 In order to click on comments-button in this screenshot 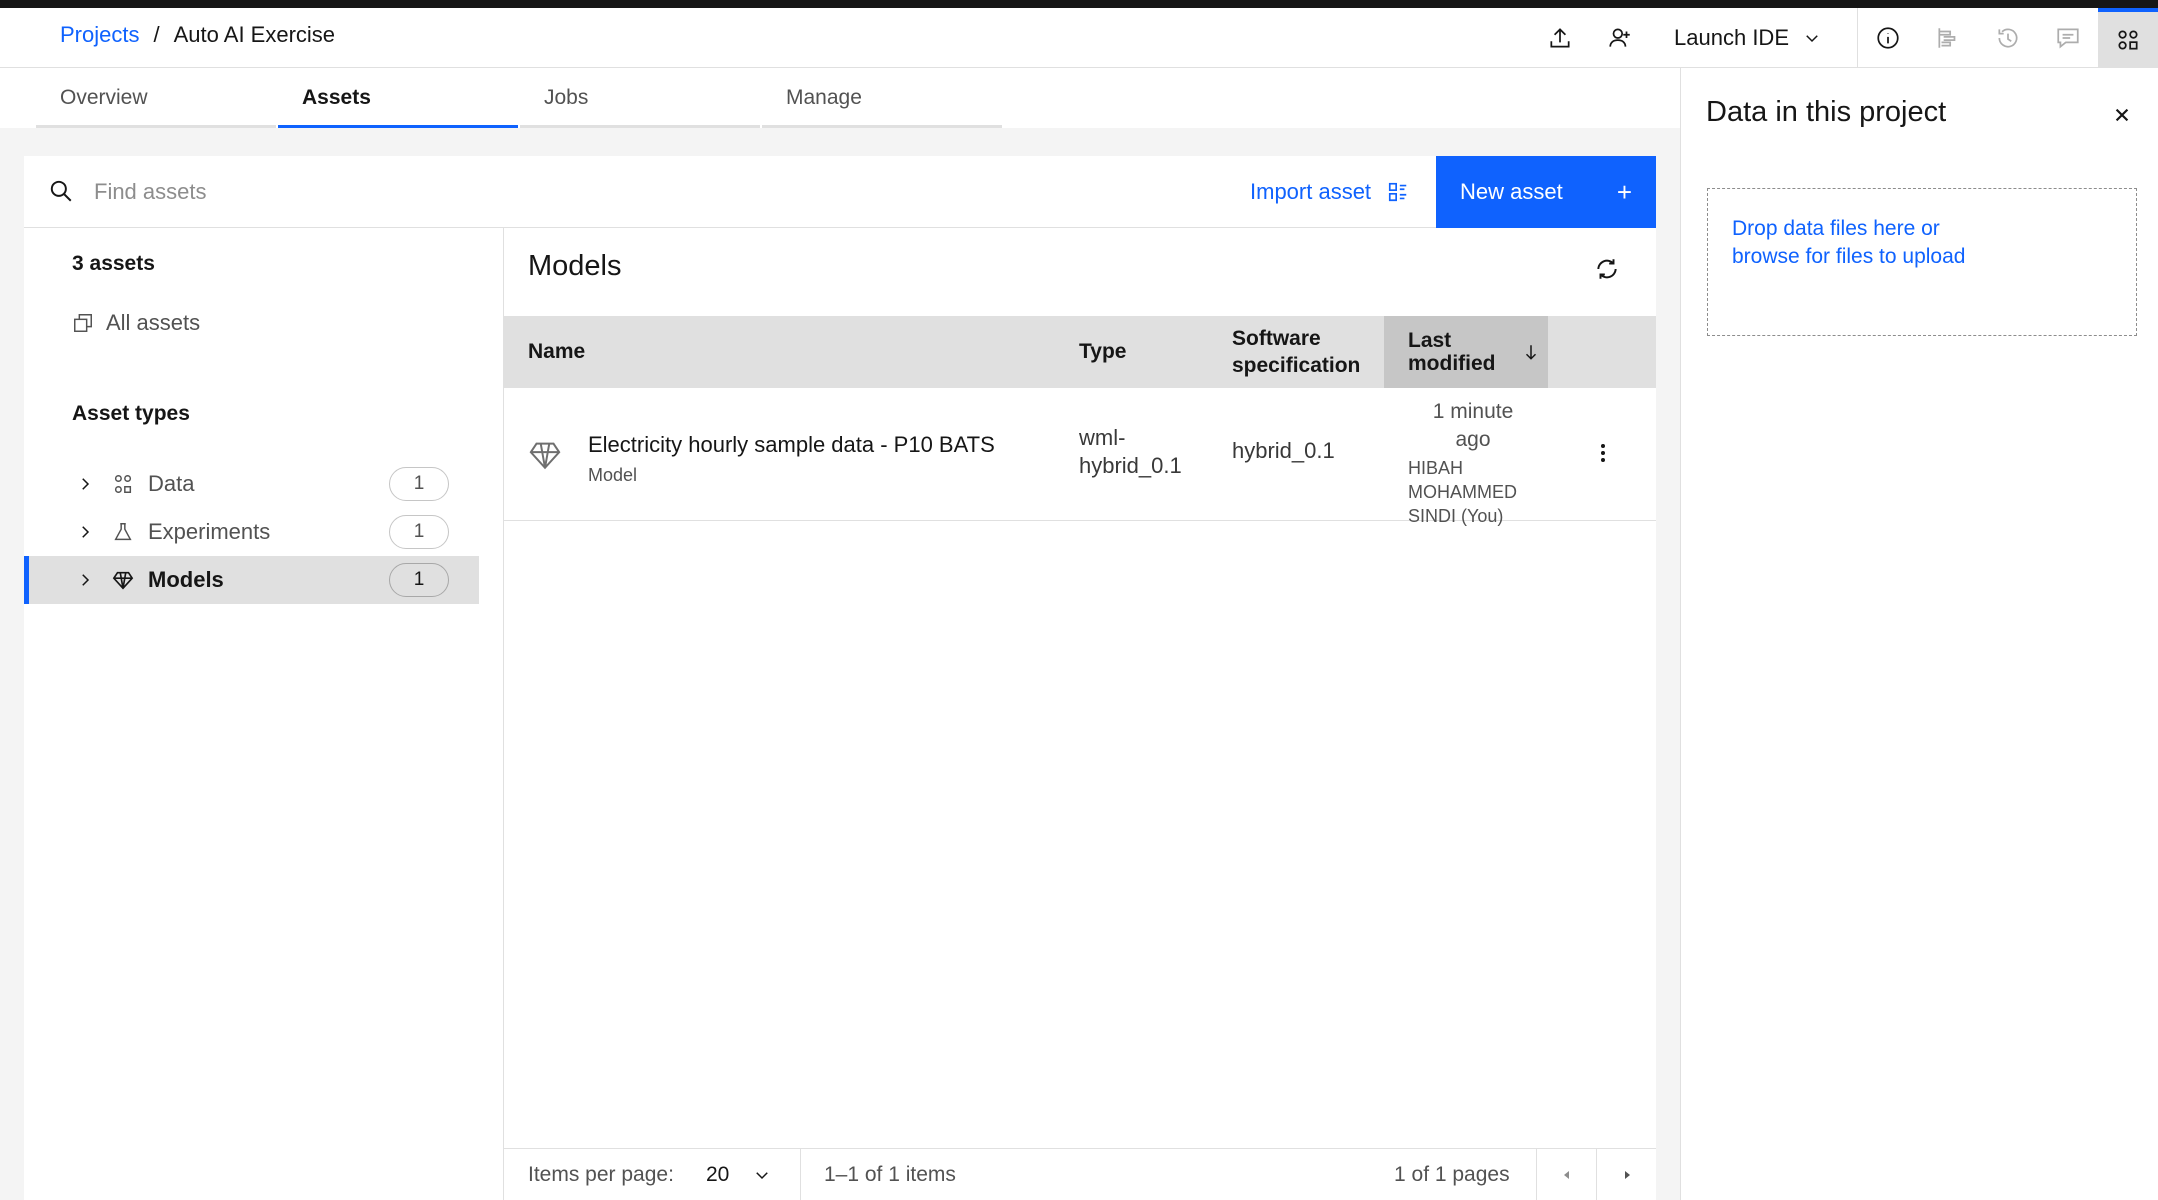, I will do `click(2068, 38)`.